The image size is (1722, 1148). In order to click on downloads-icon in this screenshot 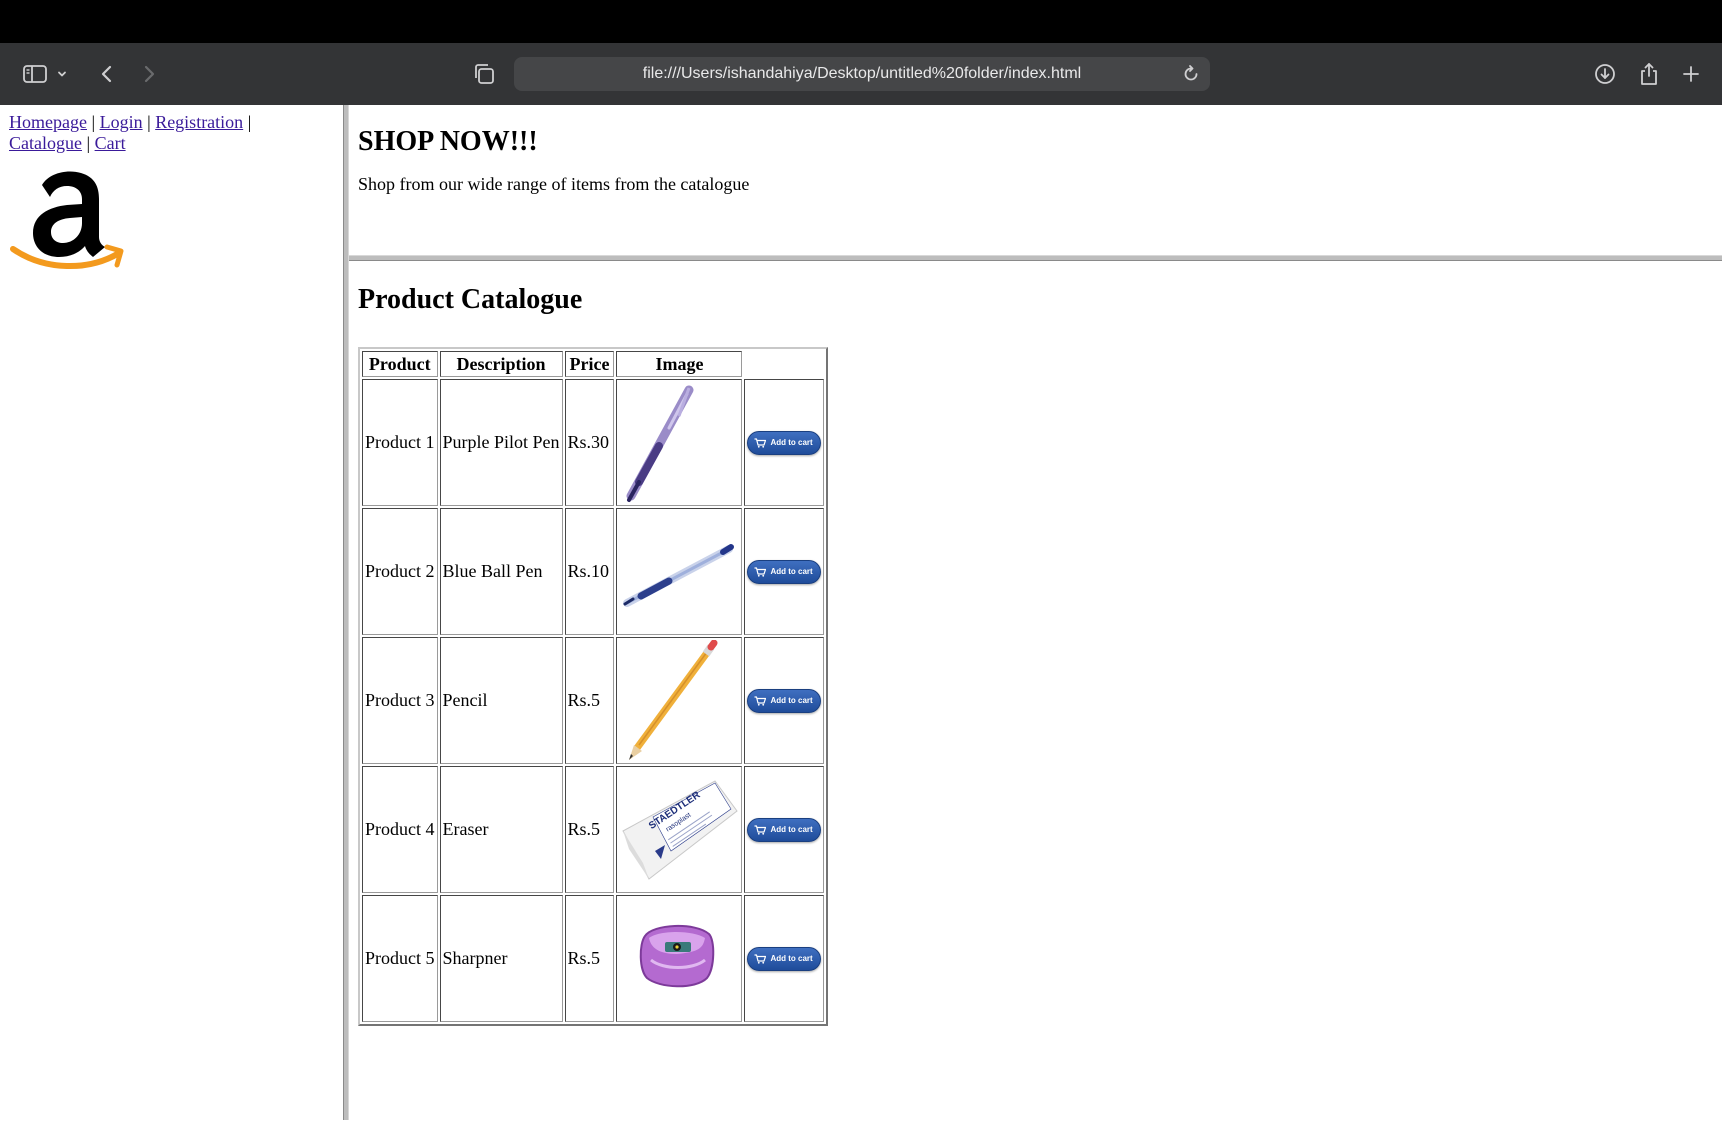, I will do `click(1605, 74)`.